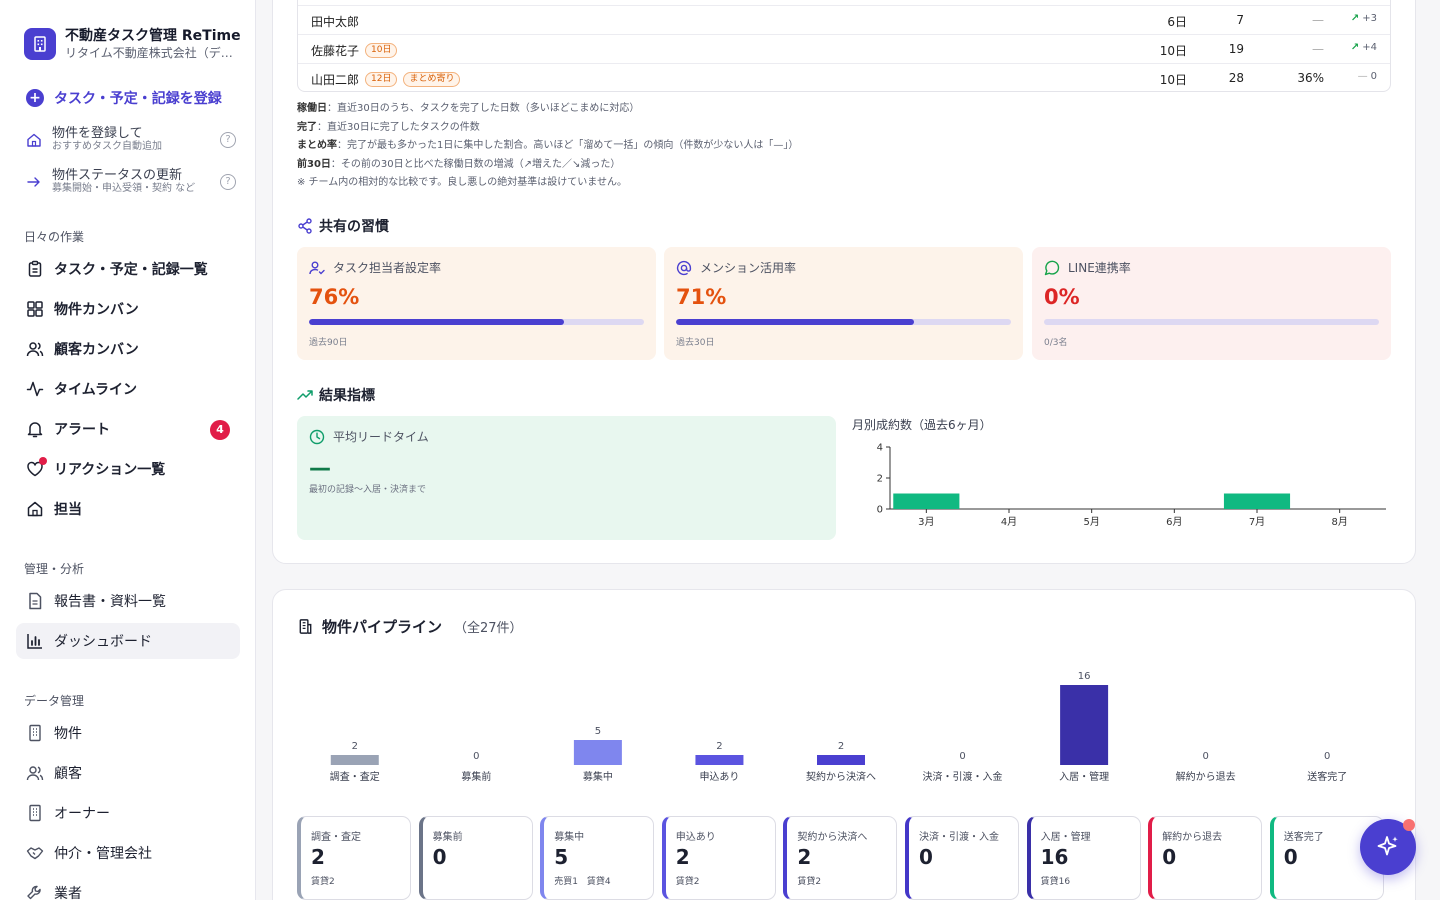  I want to click on nav-label: タスク・予定・記録一覧, so click(131, 270).